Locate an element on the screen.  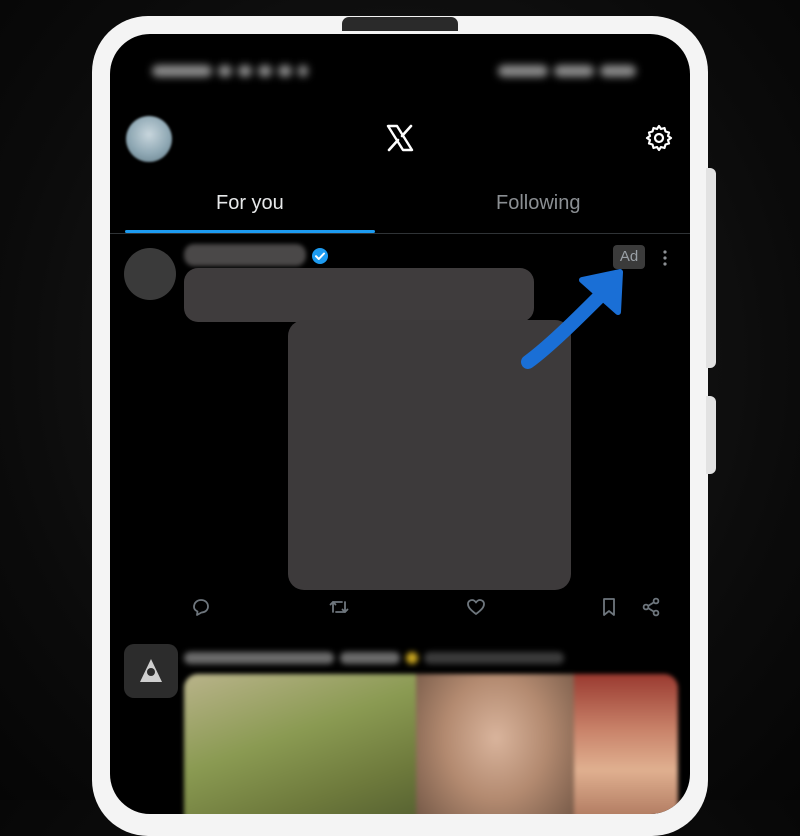
status-bar-left is located at coordinates (257, 71).